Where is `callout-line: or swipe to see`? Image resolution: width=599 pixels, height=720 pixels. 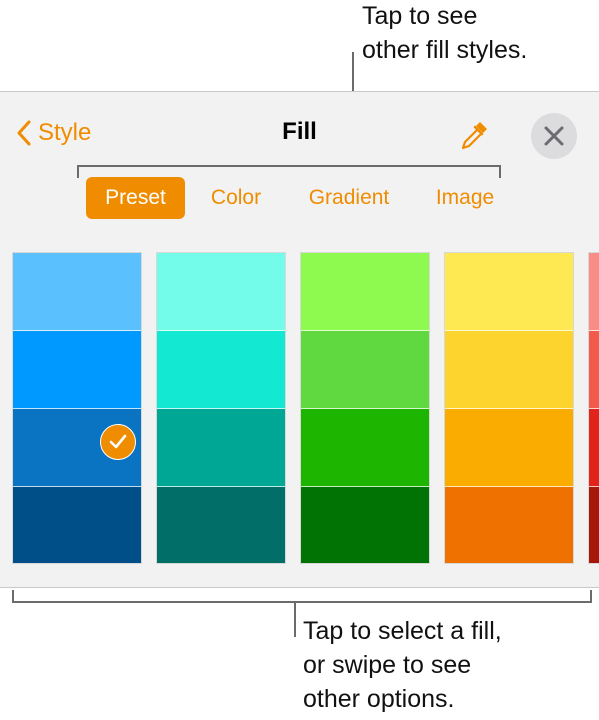 callout-line: or swipe to see is located at coordinates (387, 665).